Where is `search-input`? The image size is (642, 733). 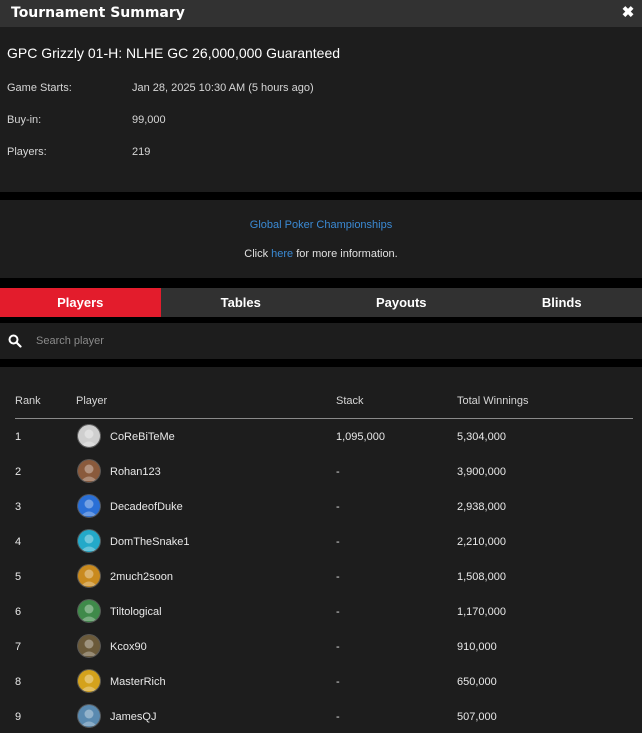
search-input is located at coordinates (331, 341).